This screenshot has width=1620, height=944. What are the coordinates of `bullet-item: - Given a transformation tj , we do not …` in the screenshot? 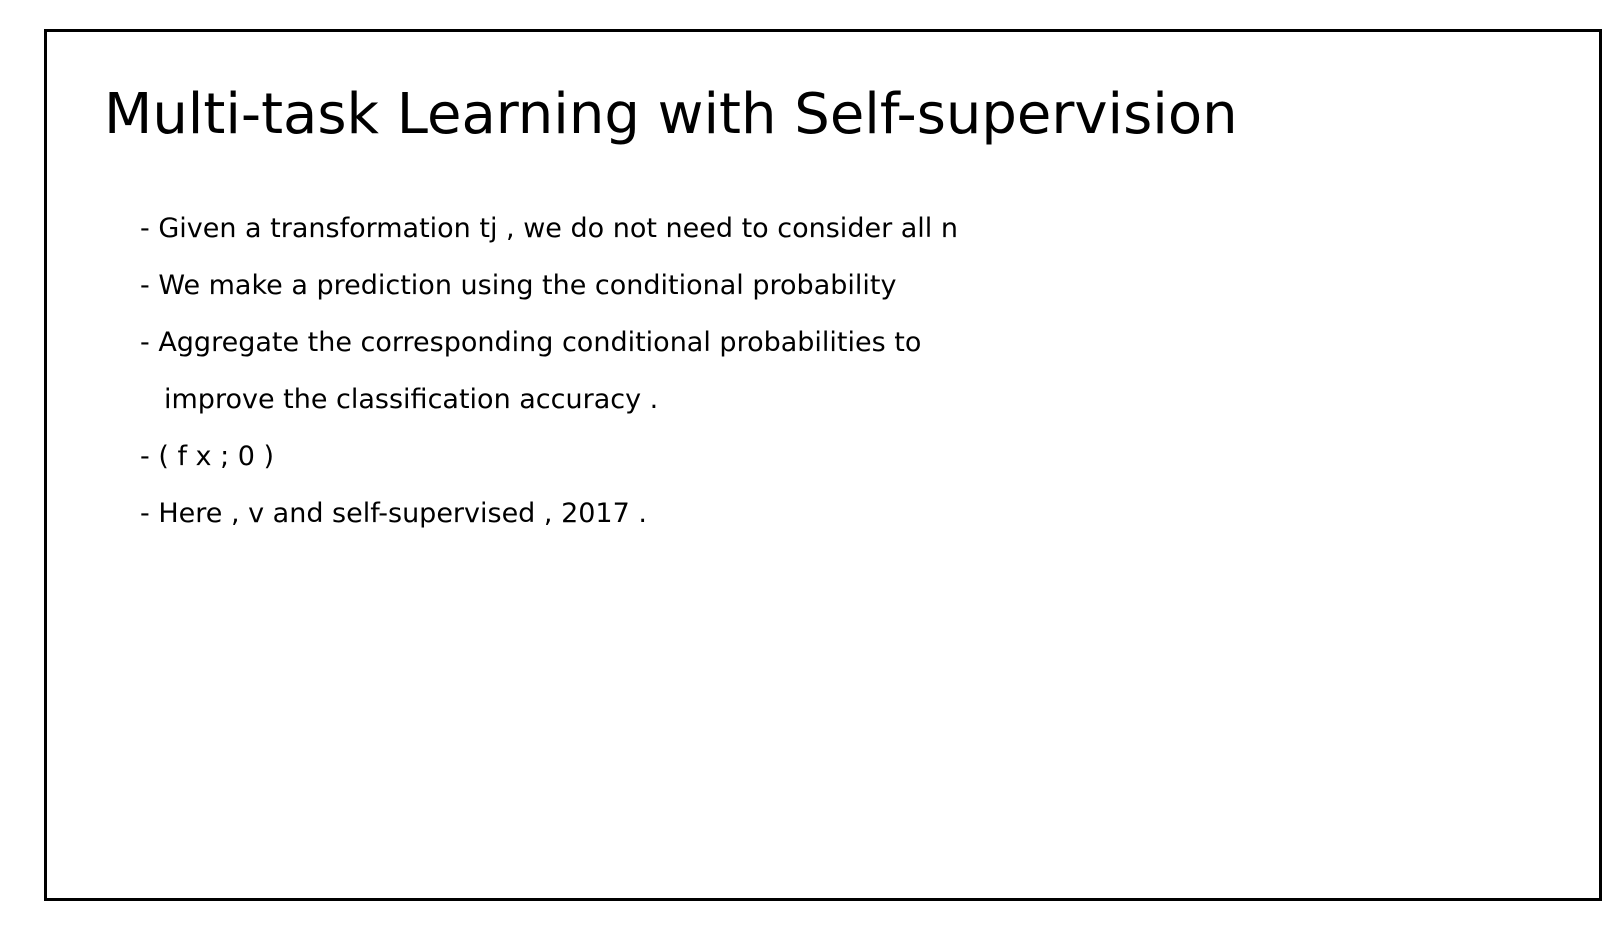 It's located at (549, 228).